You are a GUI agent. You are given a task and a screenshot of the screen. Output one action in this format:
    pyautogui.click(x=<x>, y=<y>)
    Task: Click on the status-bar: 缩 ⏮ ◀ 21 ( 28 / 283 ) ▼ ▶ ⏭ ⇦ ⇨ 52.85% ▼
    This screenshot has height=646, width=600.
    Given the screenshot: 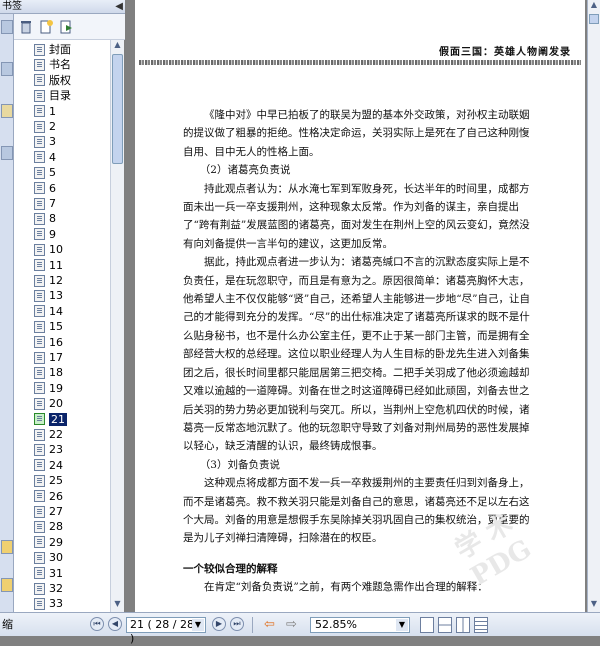 What is the action you would take?
    pyautogui.click(x=300, y=628)
    